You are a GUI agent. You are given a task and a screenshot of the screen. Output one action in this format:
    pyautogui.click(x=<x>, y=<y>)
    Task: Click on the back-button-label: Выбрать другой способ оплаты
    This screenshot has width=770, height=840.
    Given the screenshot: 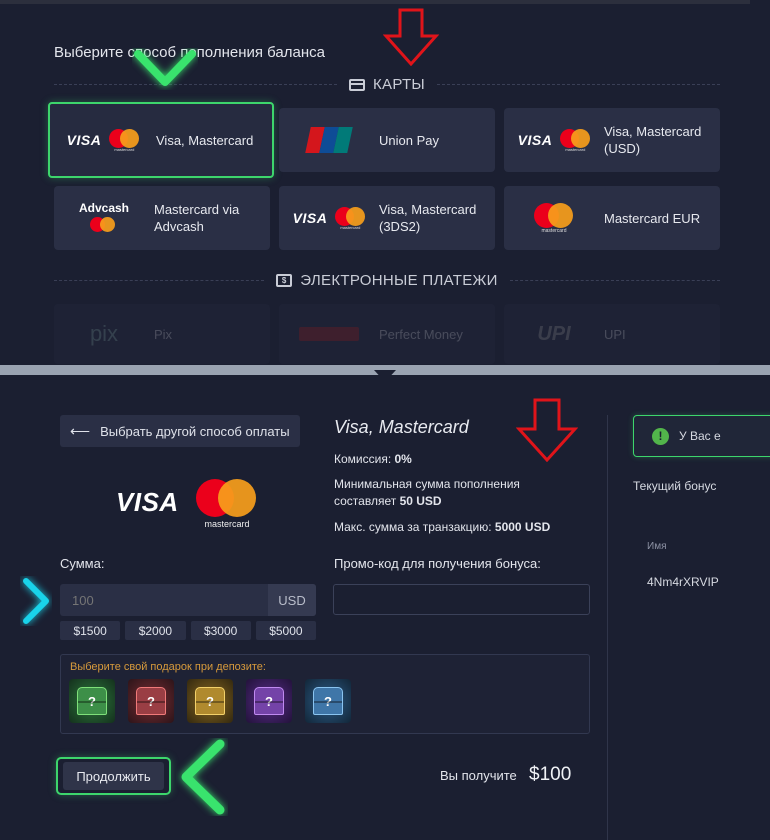 What is the action you would take?
    pyautogui.click(x=195, y=431)
    